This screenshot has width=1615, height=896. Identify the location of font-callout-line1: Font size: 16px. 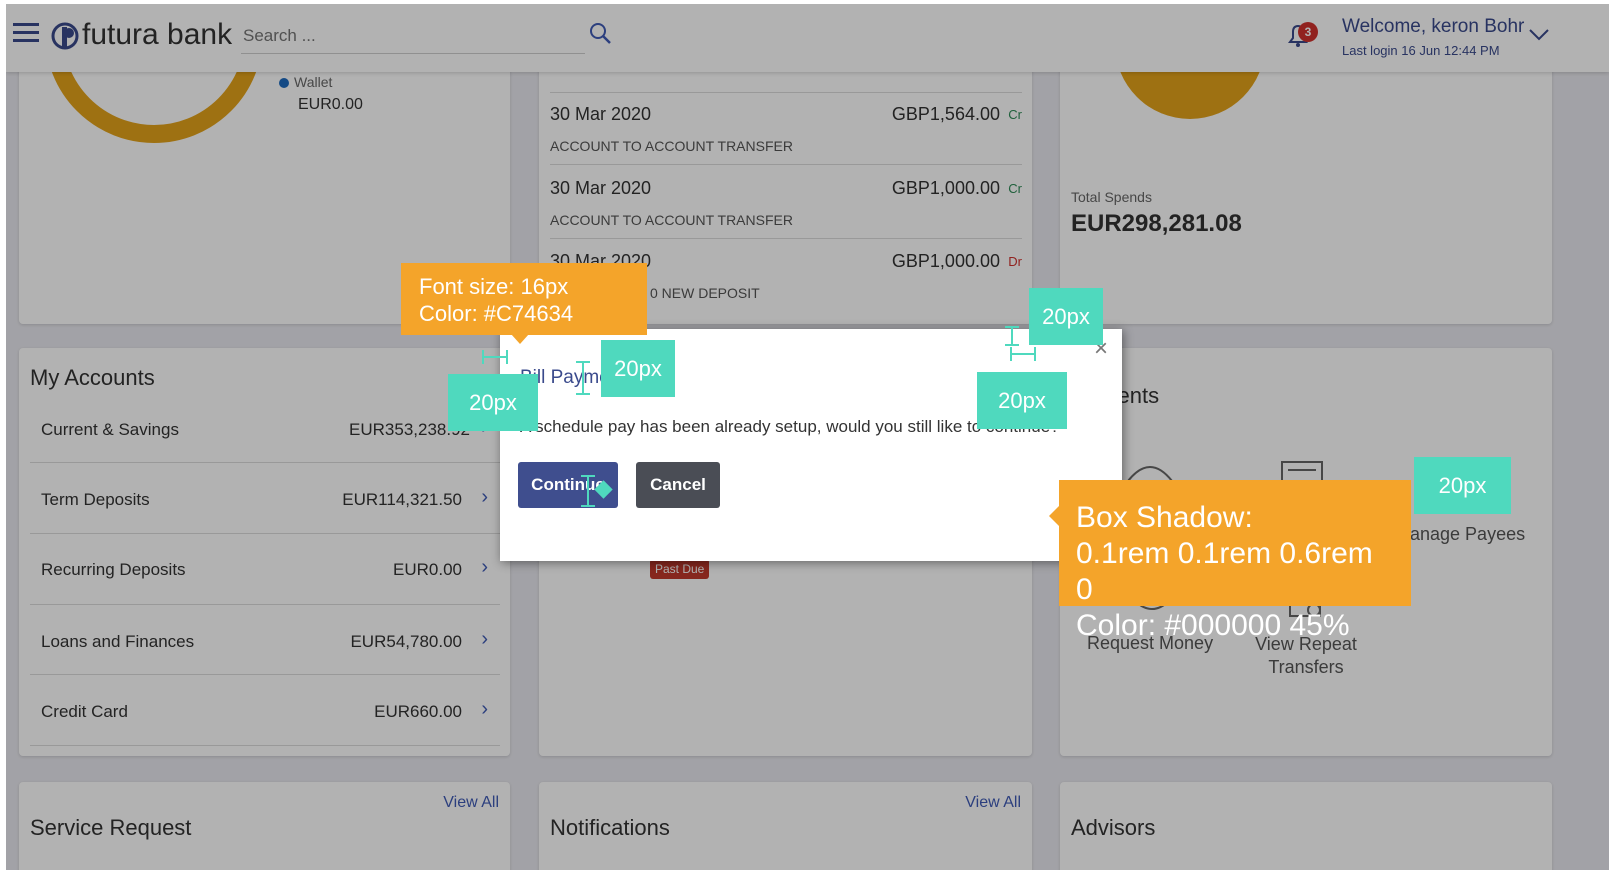
(494, 286).